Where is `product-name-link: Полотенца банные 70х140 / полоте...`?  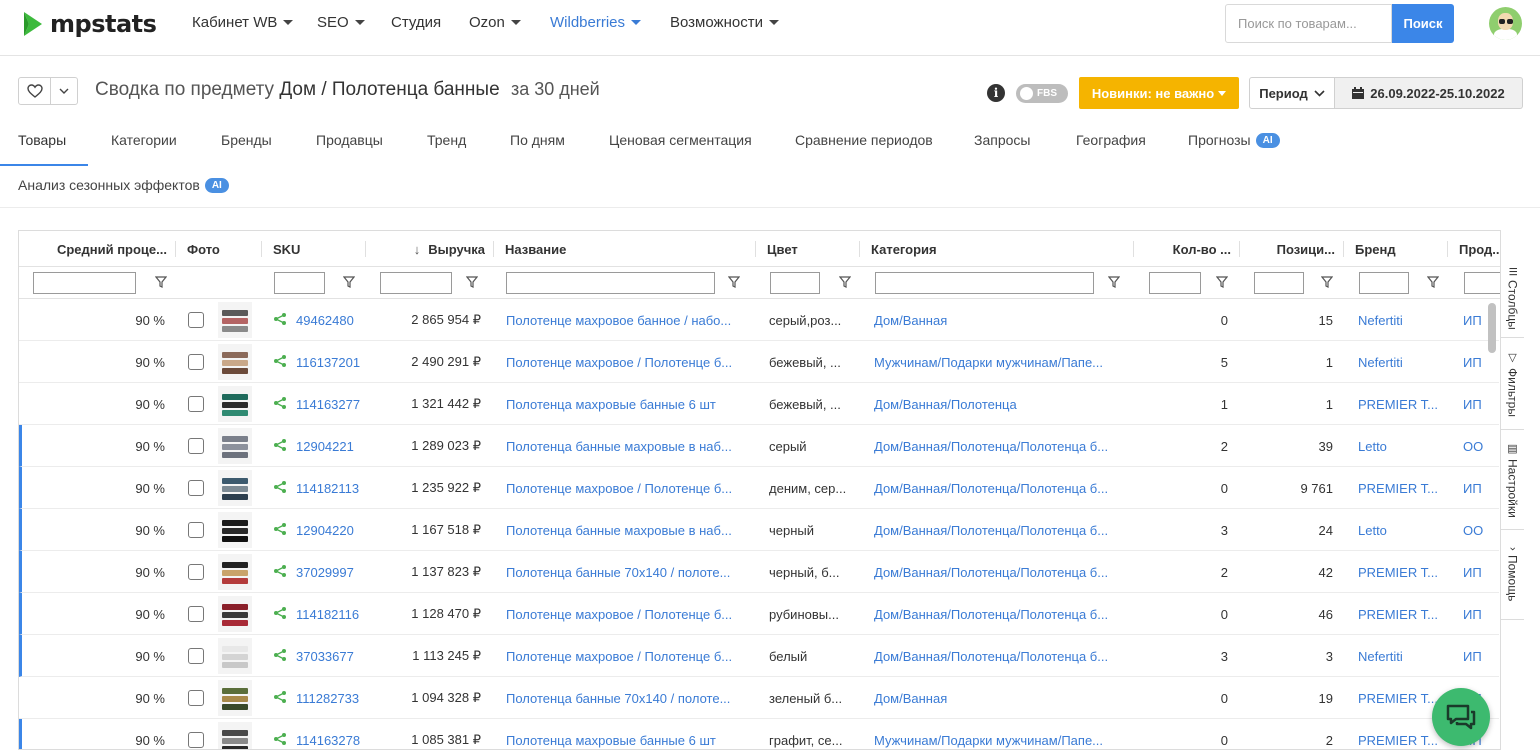
product-name-link: Полотенца банные 70х140 / полоте... is located at coordinates (627, 572).